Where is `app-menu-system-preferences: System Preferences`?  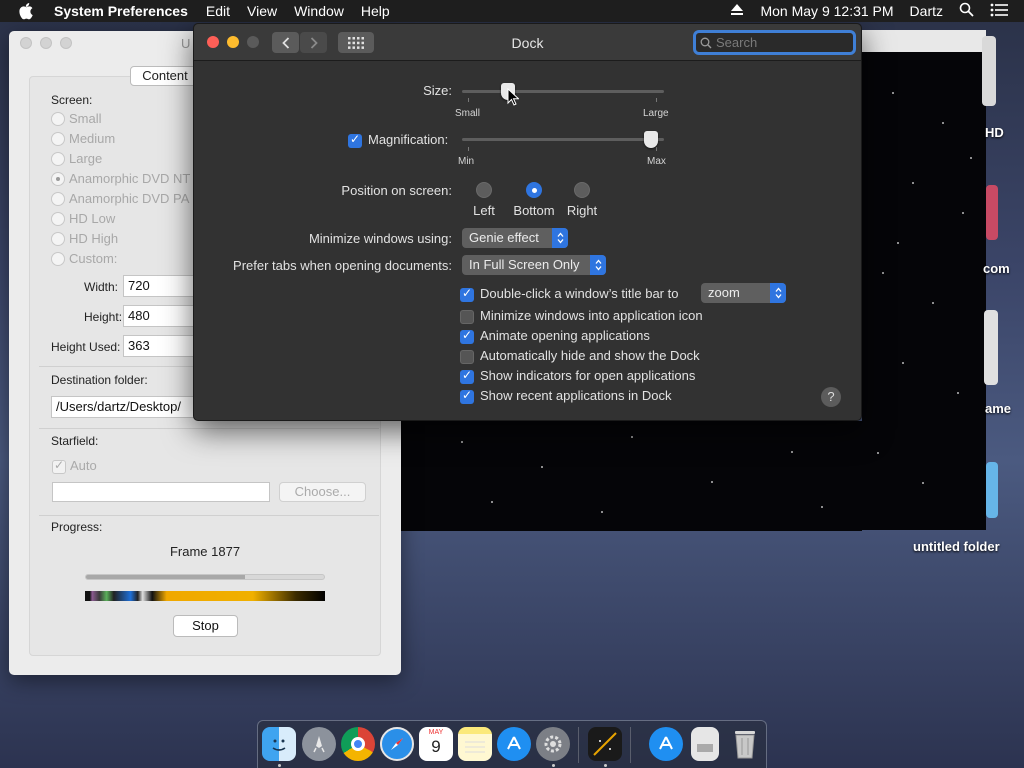
app-menu-system-preferences: System Preferences is located at coordinates (121, 11).